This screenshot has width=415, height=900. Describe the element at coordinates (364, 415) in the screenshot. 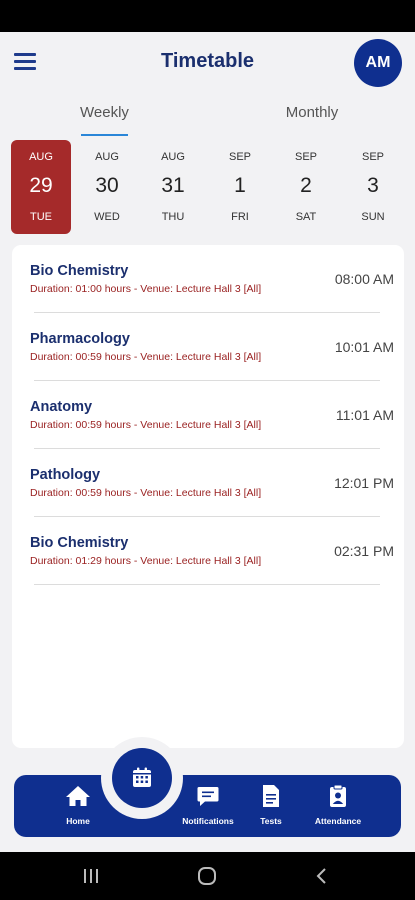

I see `class-time: 11:01 AM` at that location.